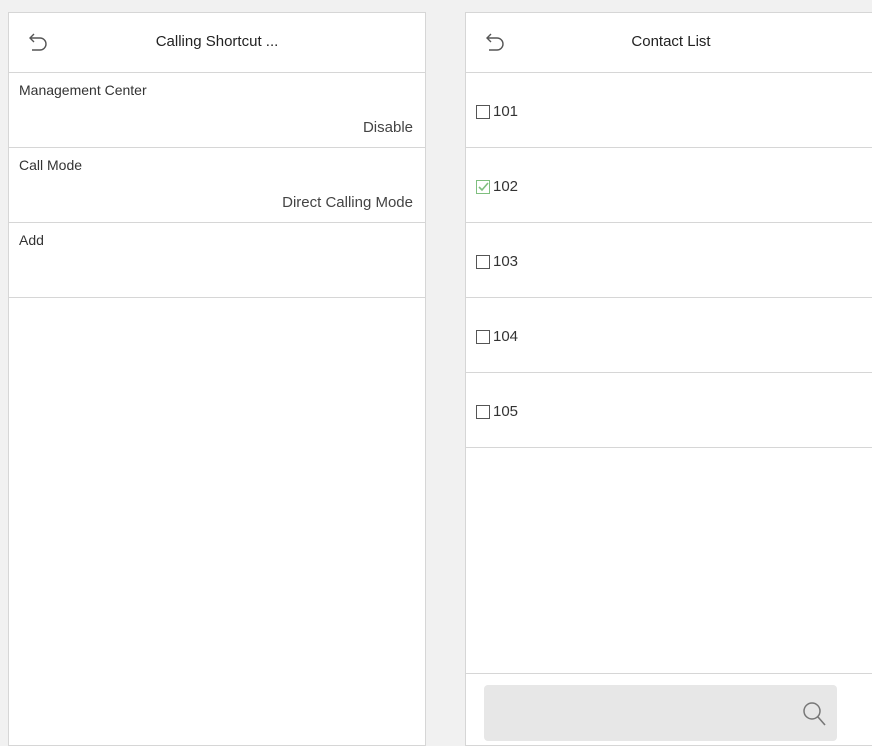  Describe the element at coordinates (217, 260) in the screenshot. I see `add-item: Add` at that location.